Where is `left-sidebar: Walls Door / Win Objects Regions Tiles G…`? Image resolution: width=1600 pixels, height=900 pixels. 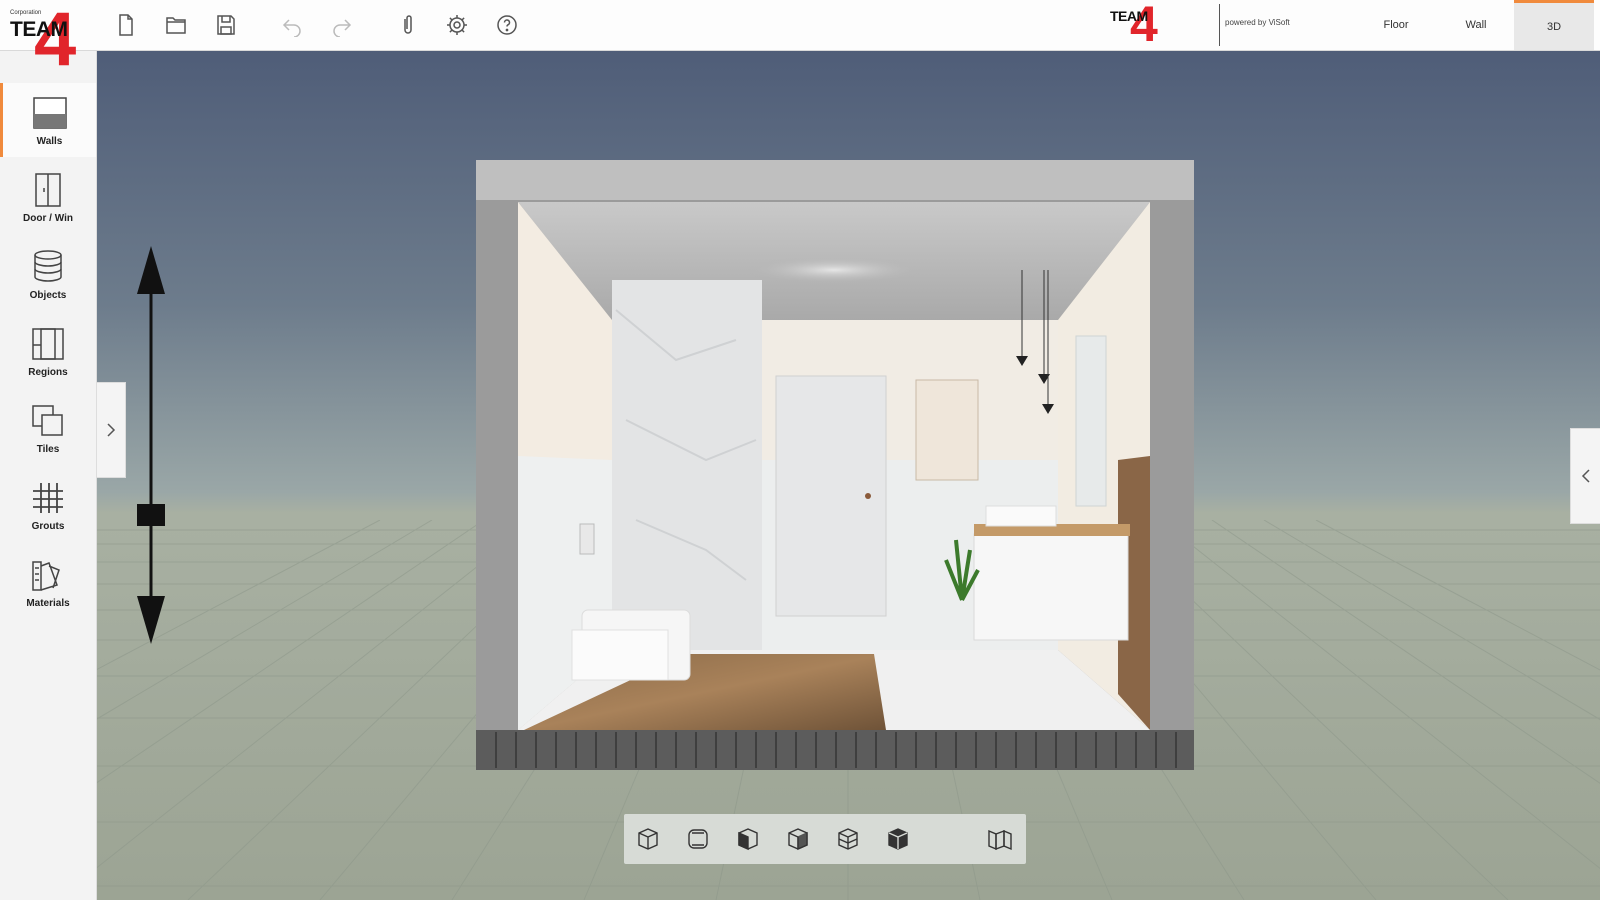 left-sidebar: Walls Door / Win Objects Regions Tiles G… is located at coordinates (48, 475).